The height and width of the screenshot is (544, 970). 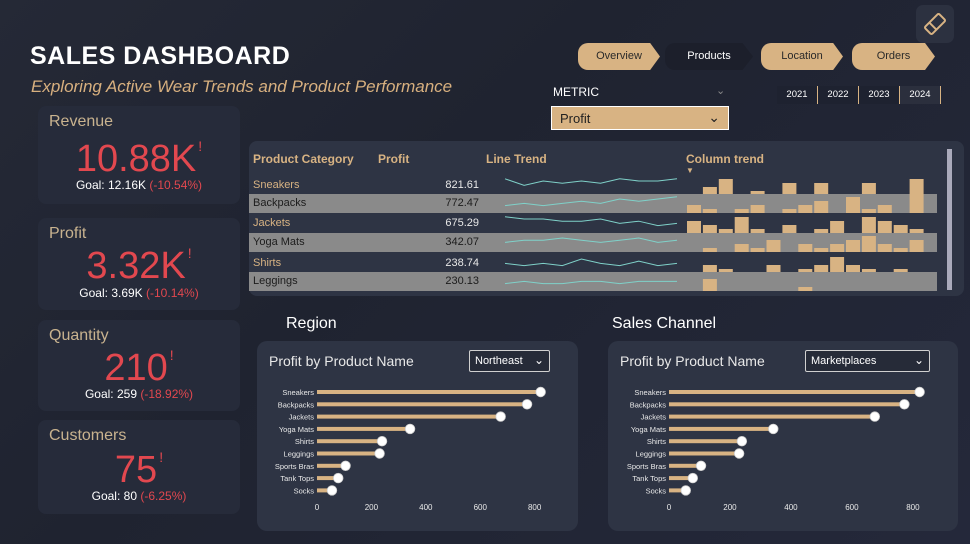 I want to click on region-section-title: Region, so click(x=311, y=323).